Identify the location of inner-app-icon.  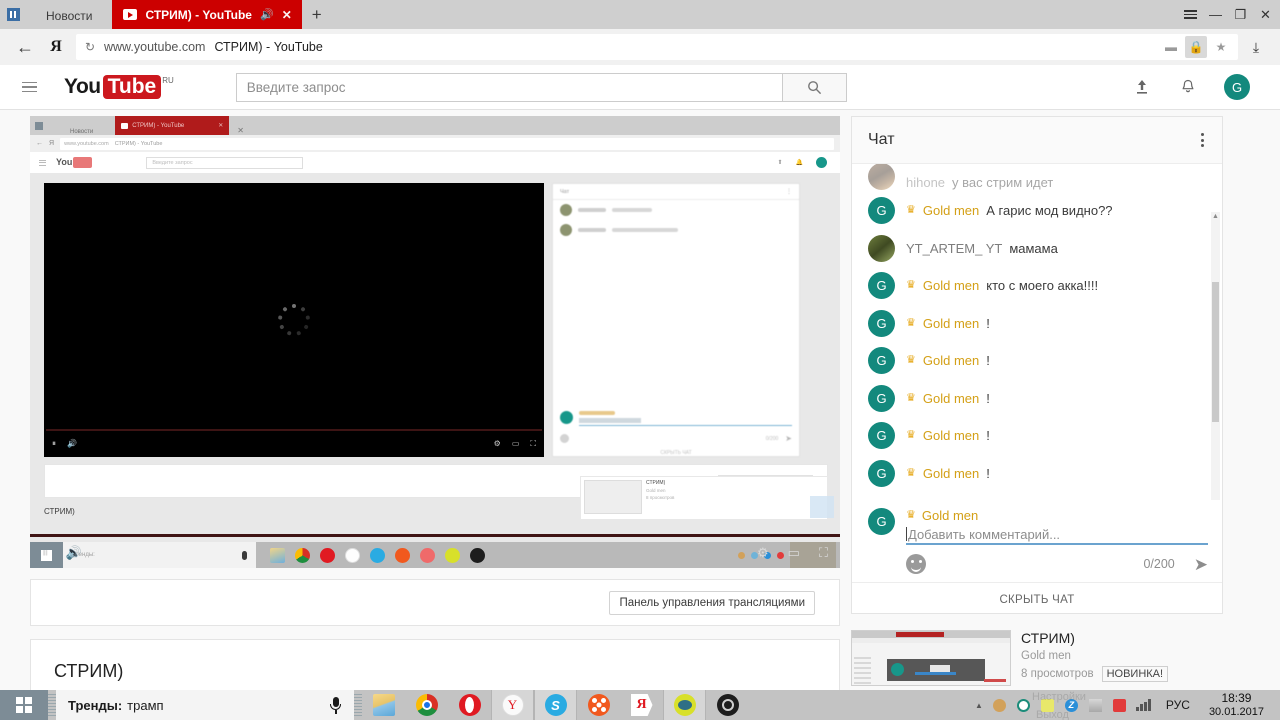
(39, 125).